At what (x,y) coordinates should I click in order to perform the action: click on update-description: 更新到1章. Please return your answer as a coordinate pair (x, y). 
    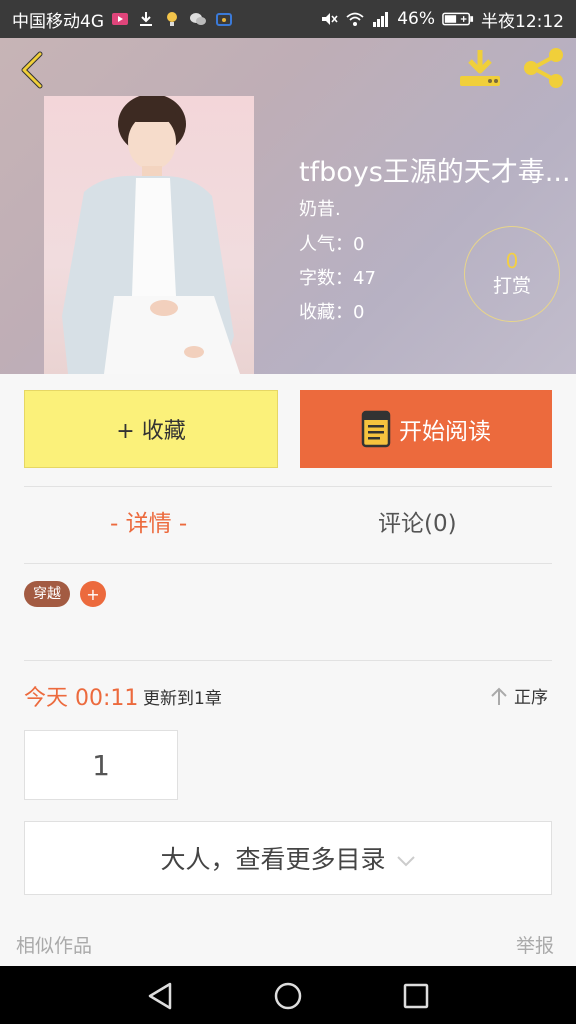
    Looking at the image, I should click on (182, 699).